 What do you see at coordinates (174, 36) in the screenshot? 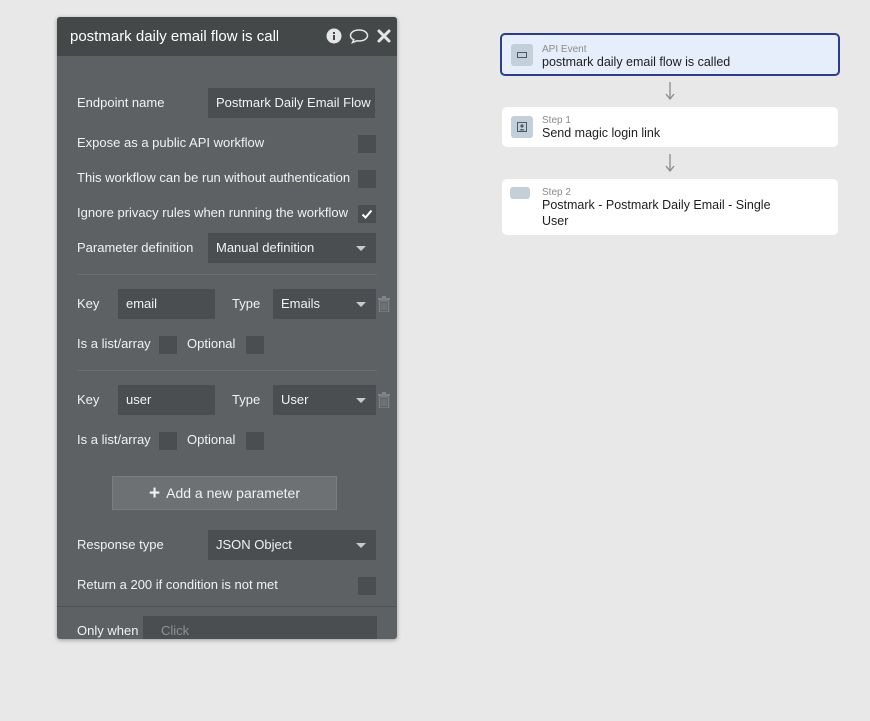
I see `panel-title: postmark daily email flow is called` at bounding box center [174, 36].